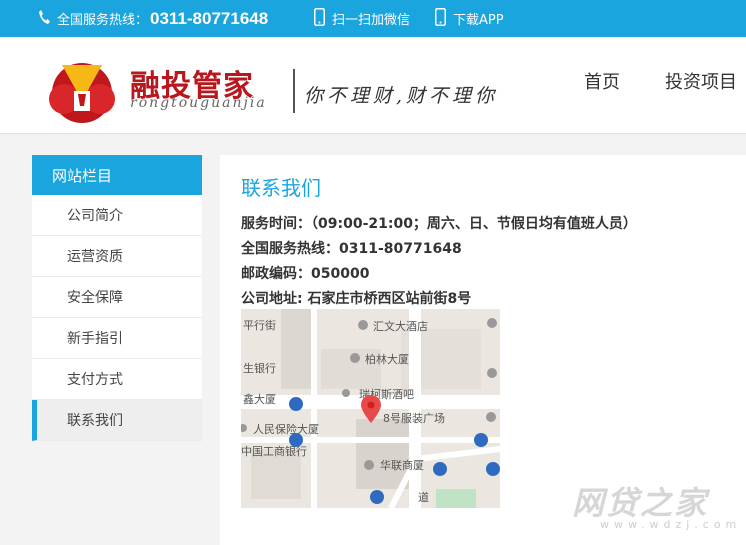  I want to click on app-download-link: 下载APP, so click(469, 18).